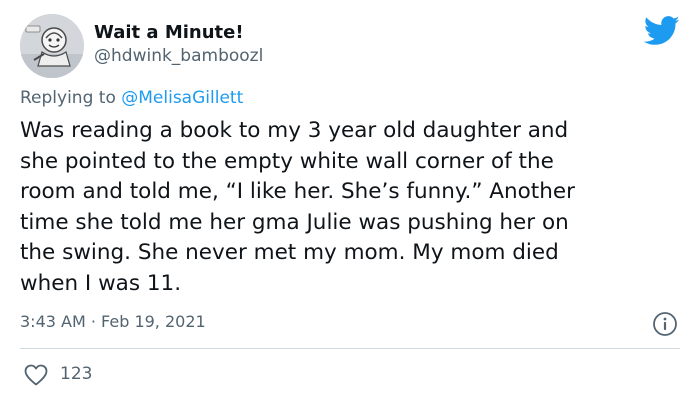  I want to click on user-handle: @hdwink_bamboozl, so click(178, 56).